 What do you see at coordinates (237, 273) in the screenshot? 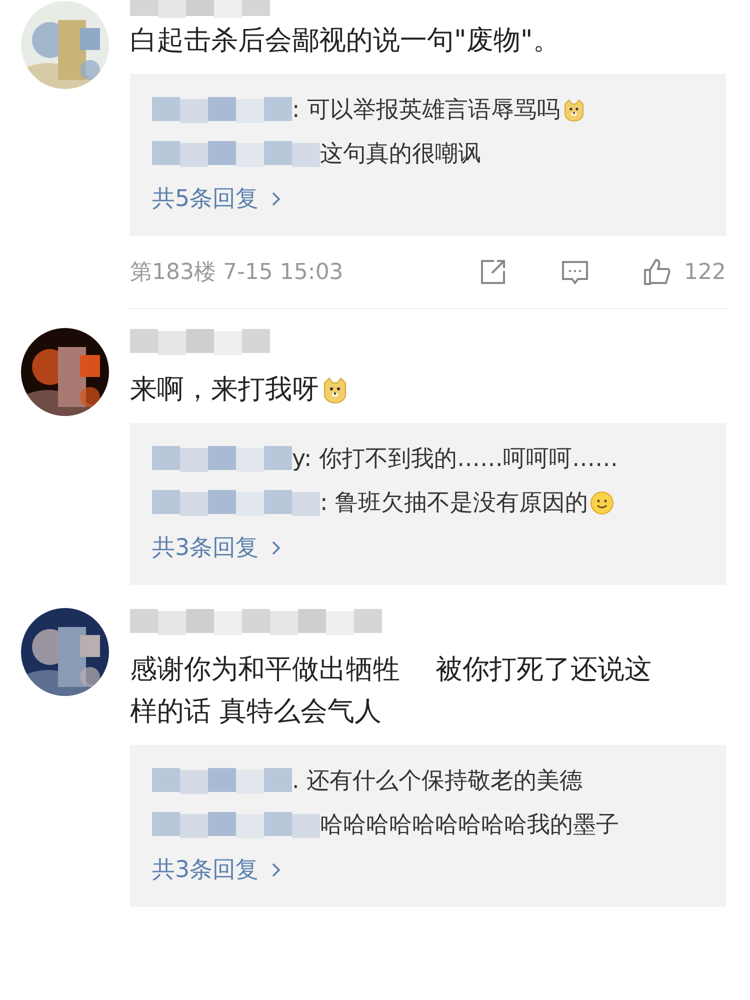
I see `floor-timestamp: 第183楼 7-15 15:03` at bounding box center [237, 273].